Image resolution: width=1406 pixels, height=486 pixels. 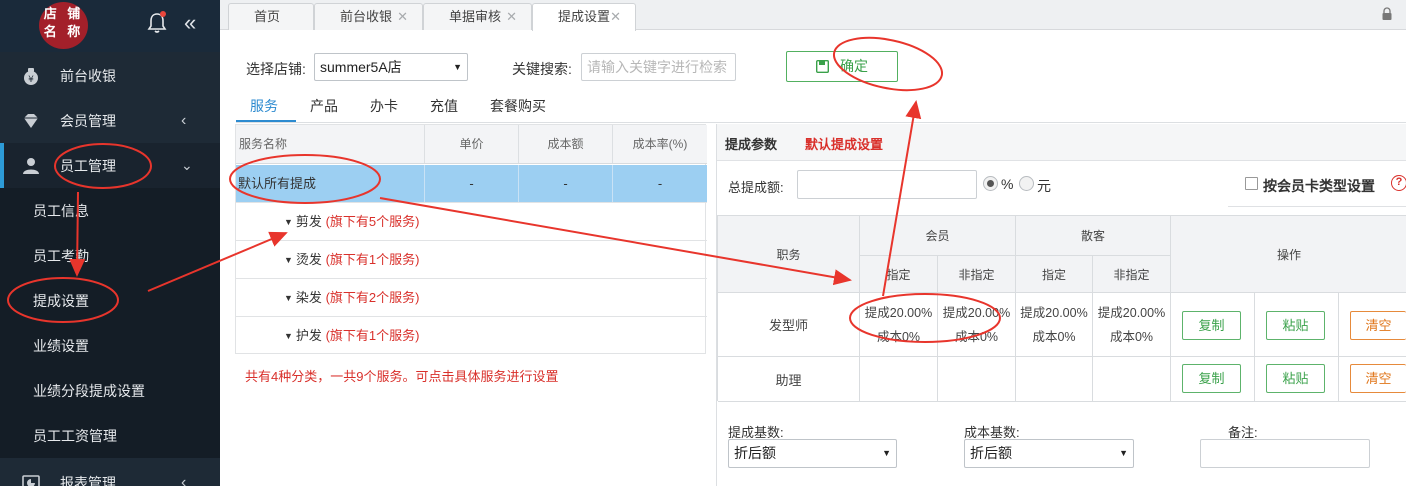 I want to click on category-row: ▼ 染发 (旗下有2个服务), so click(x=471, y=298).